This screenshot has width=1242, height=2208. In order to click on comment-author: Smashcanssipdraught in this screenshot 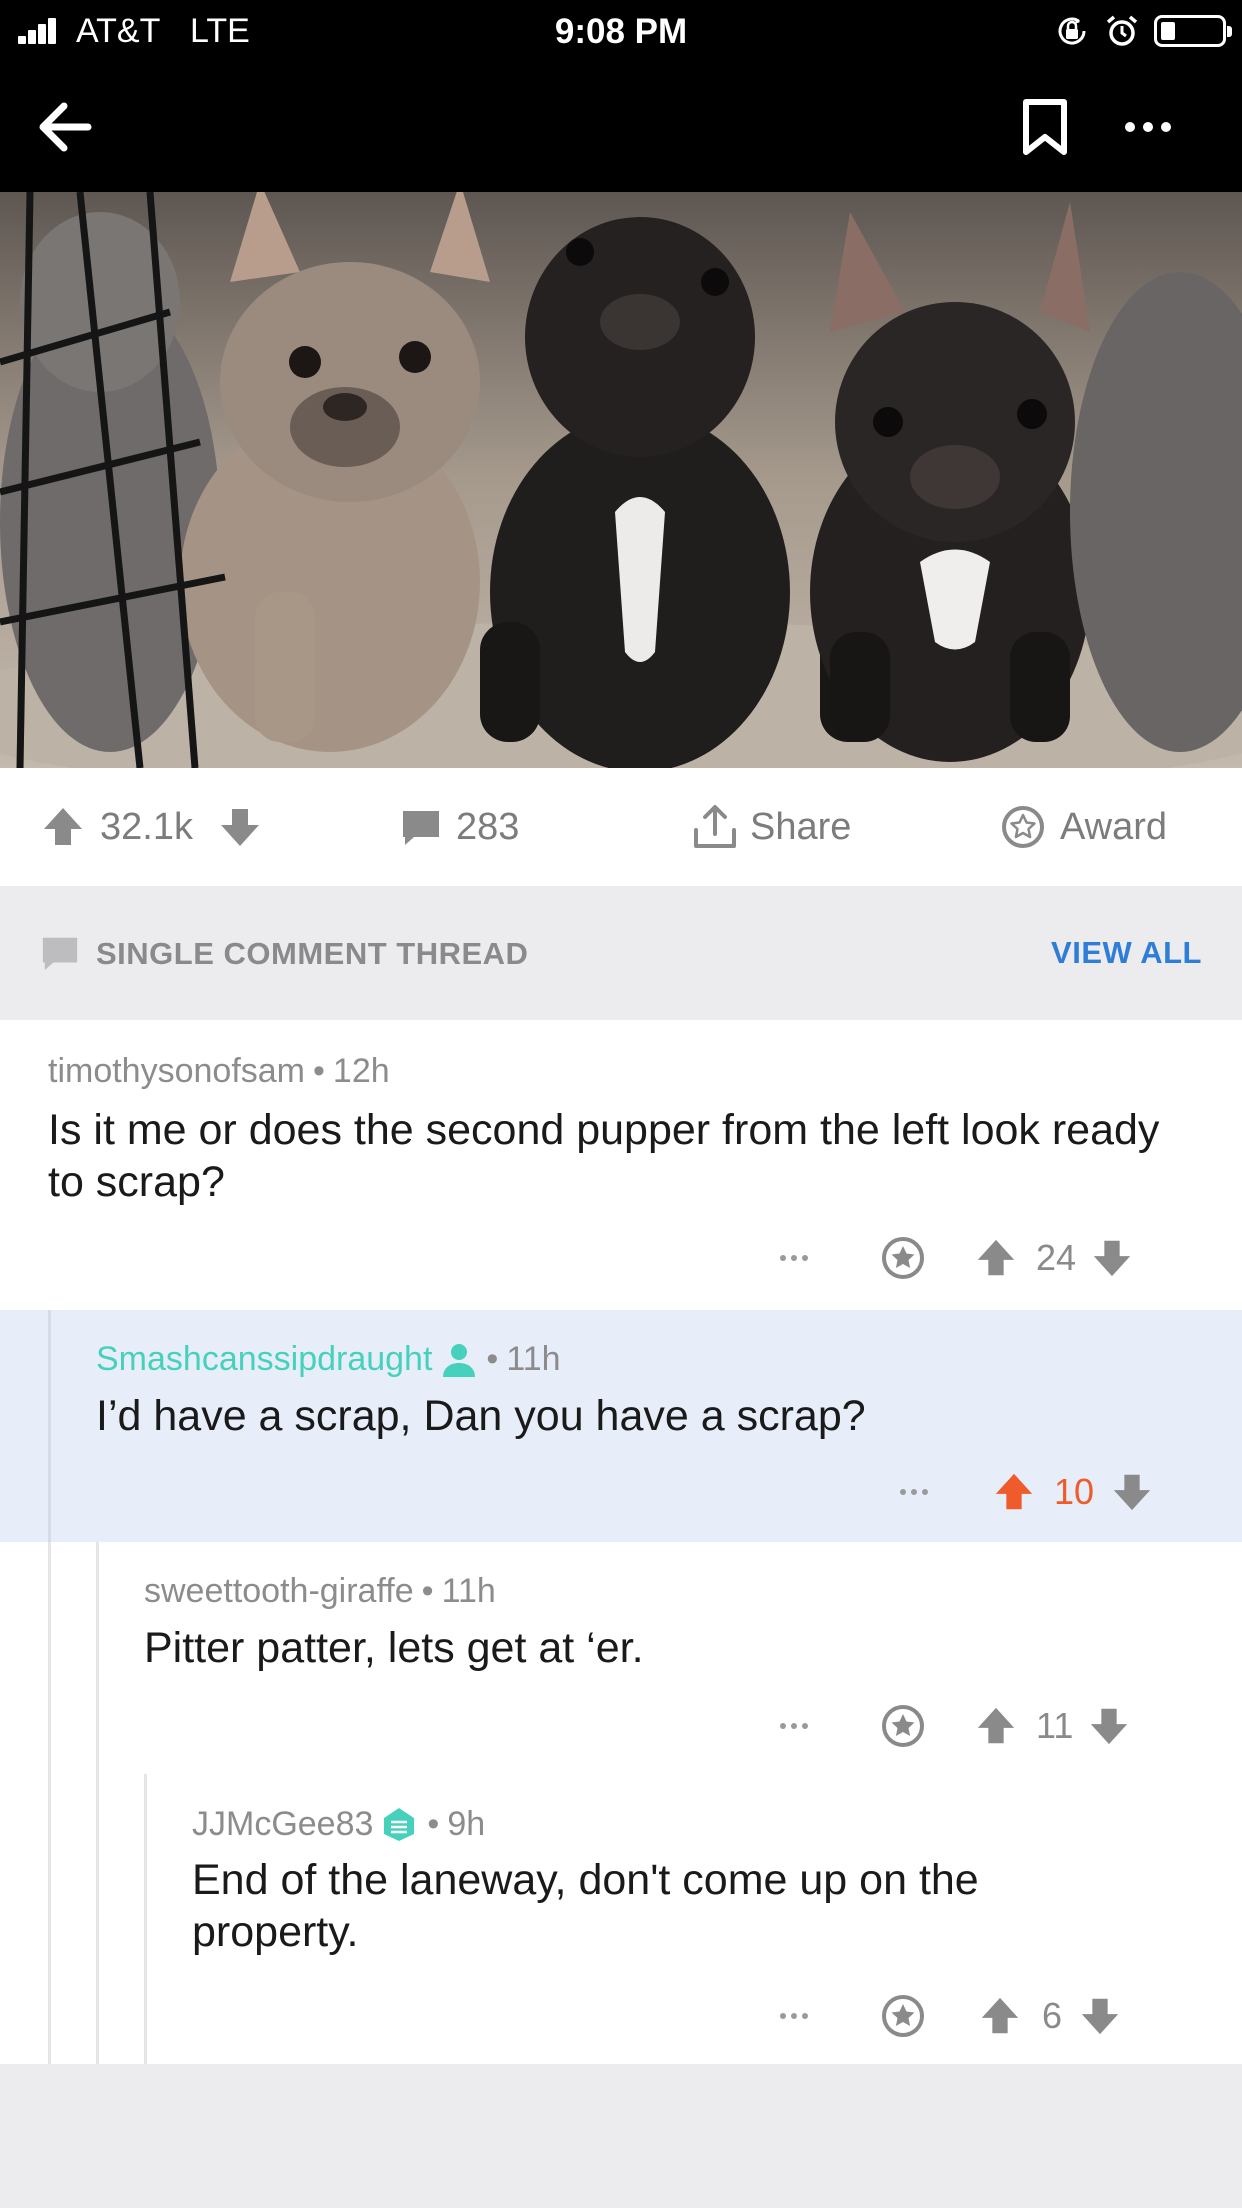, I will do `click(264, 1359)`.